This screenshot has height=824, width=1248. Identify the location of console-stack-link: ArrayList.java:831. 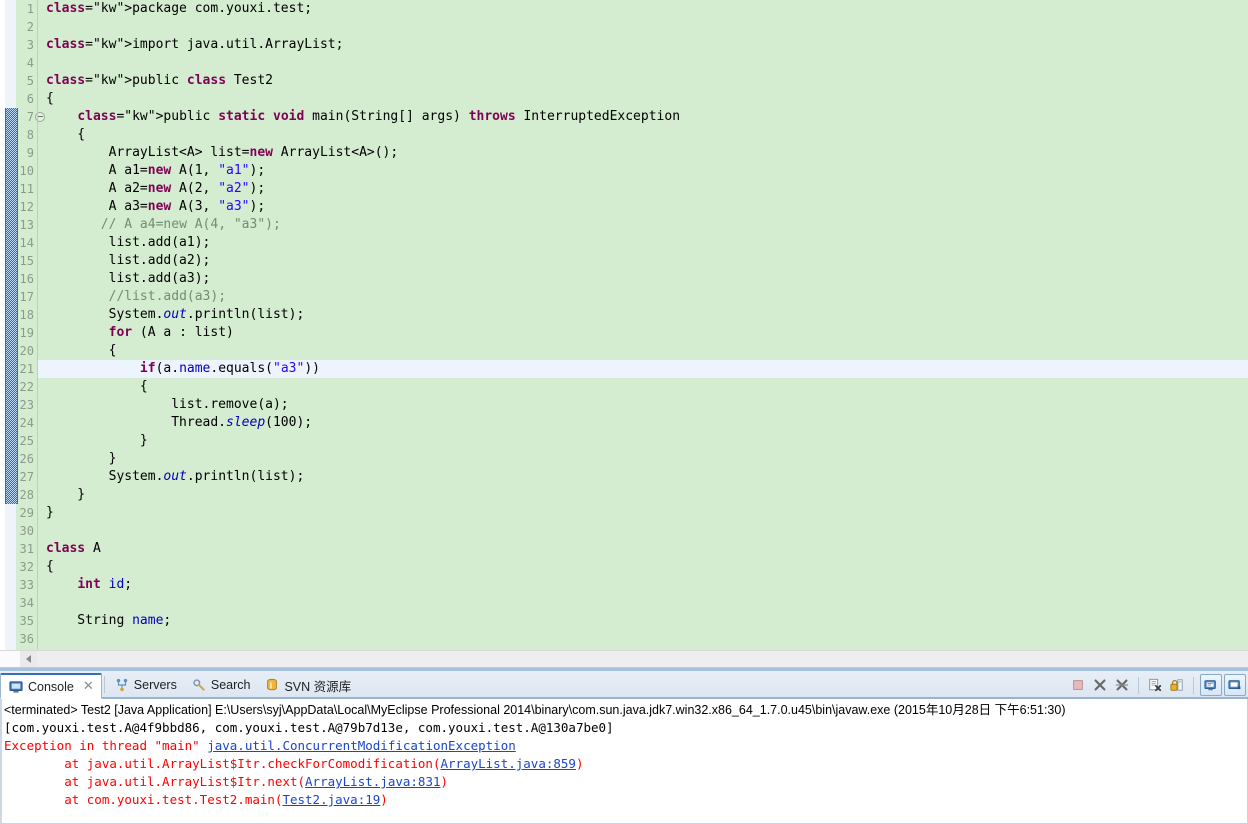
(372, 781).